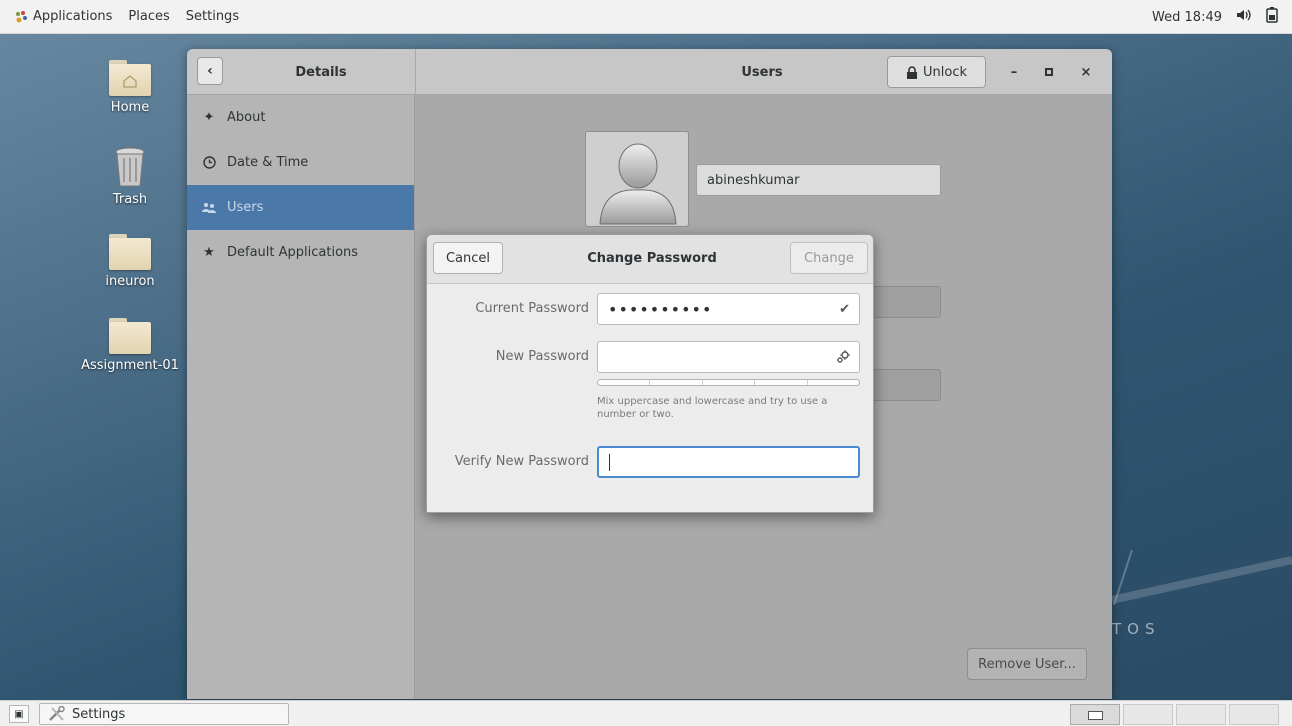 Image resolution: width=1292 pixels, height=726 pixels. I want to click on minimize-icon: –, so click(1014, 72).